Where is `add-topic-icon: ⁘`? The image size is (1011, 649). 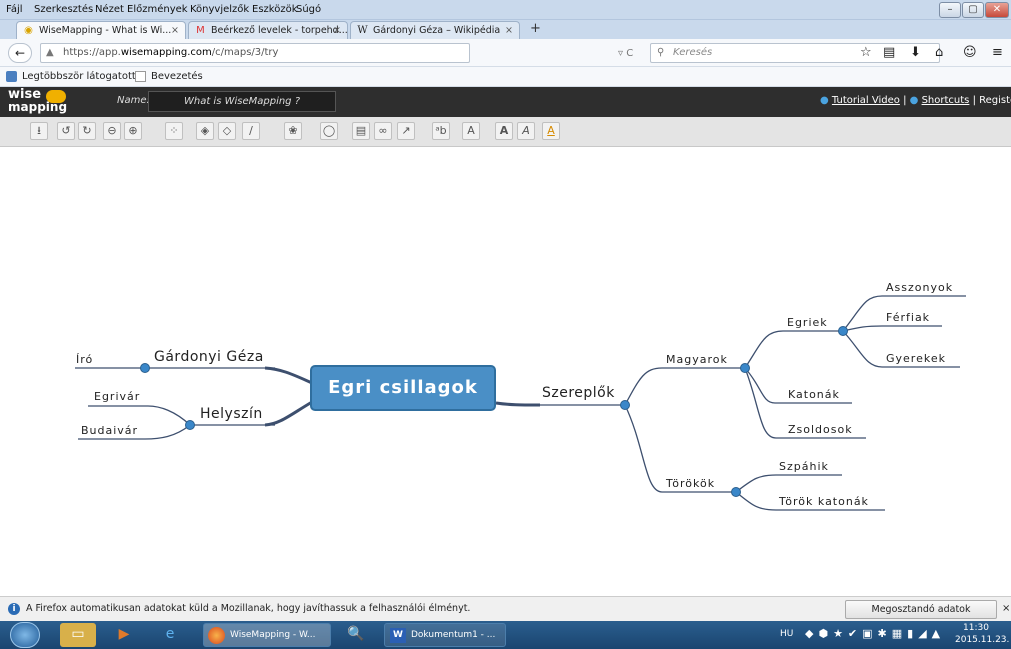 add-topic-icon: ⁘ is located at coordinates (174, 131).